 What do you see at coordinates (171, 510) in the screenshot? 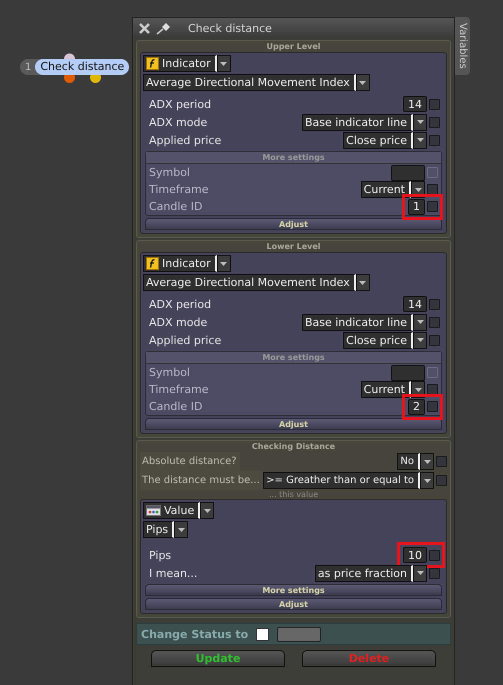
I see `source-dropdown: Value` at bounding box center [171, 510].